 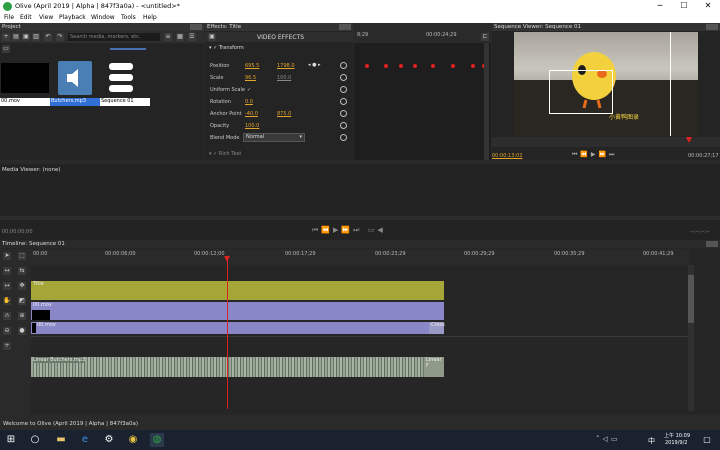 What do you see at coordinates (128, 17) in the screenshot?
I see `menu-tools: Tools` at bounding box center [128, 17].